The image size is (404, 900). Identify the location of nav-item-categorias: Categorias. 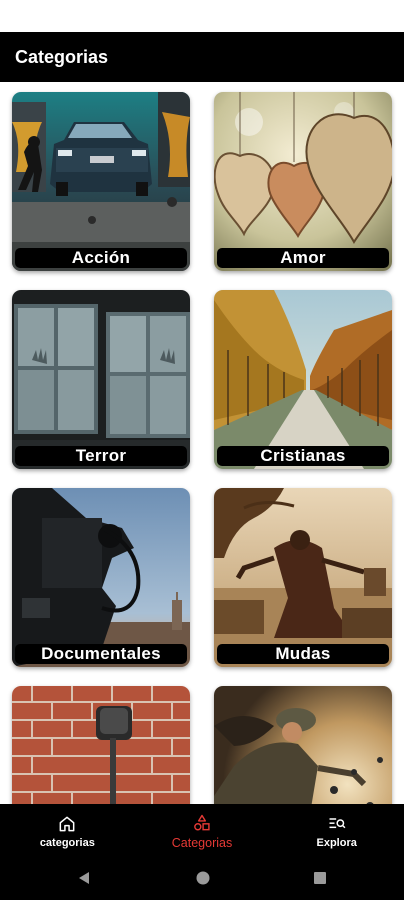
(202, 831).